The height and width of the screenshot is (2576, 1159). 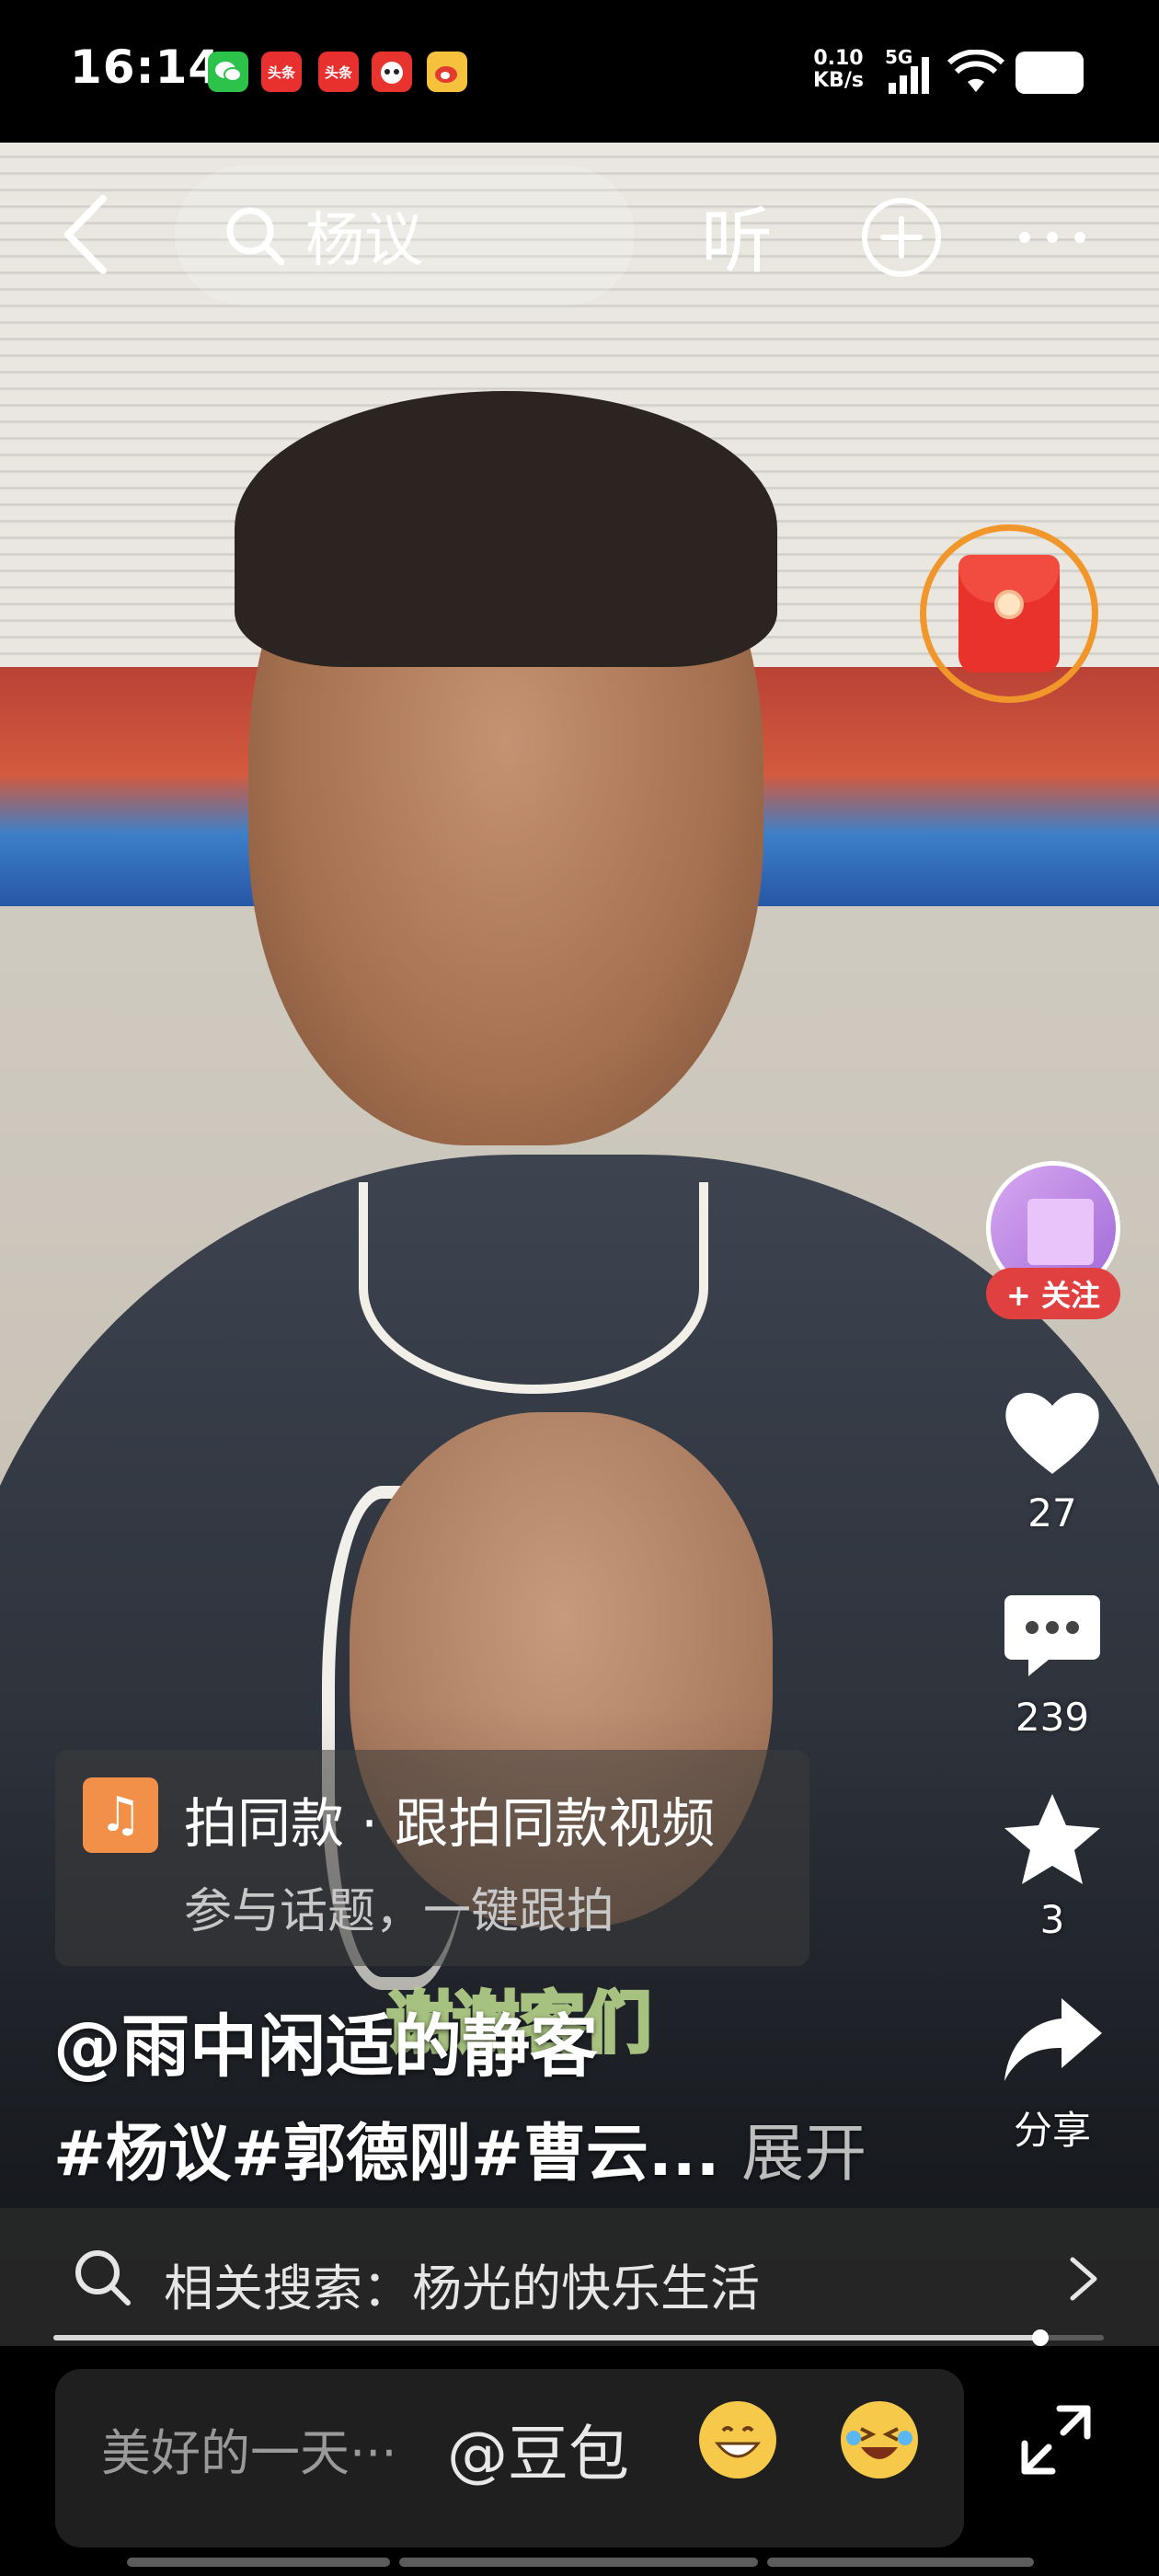 I want to click on signal-icon, so click(x=909, y=75).